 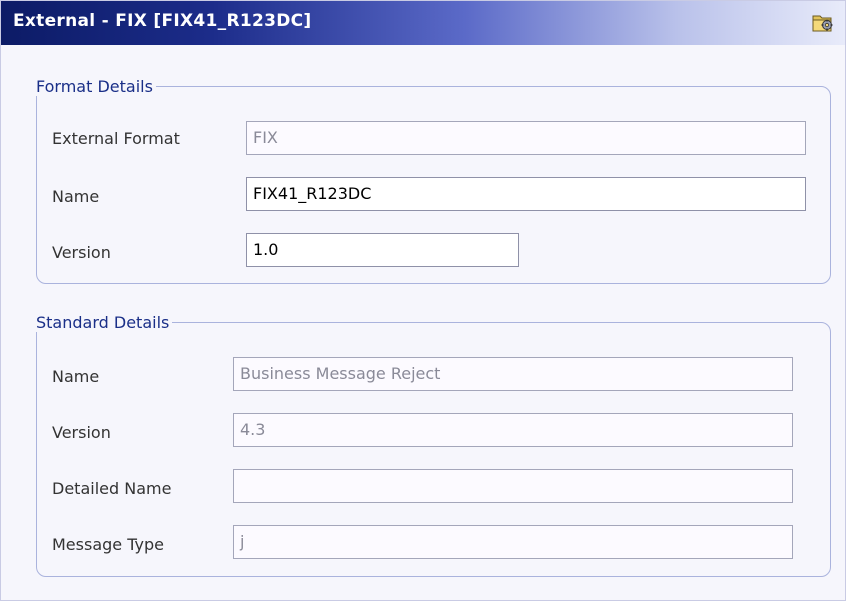 I want to click on format-version-label: Version, so click(x=81, y=252).